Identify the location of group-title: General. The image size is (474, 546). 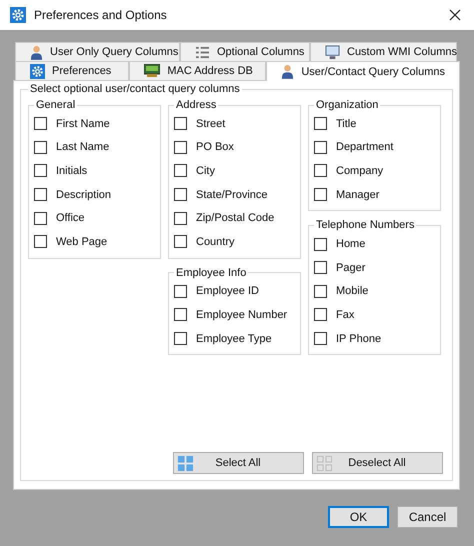
(55, 105).